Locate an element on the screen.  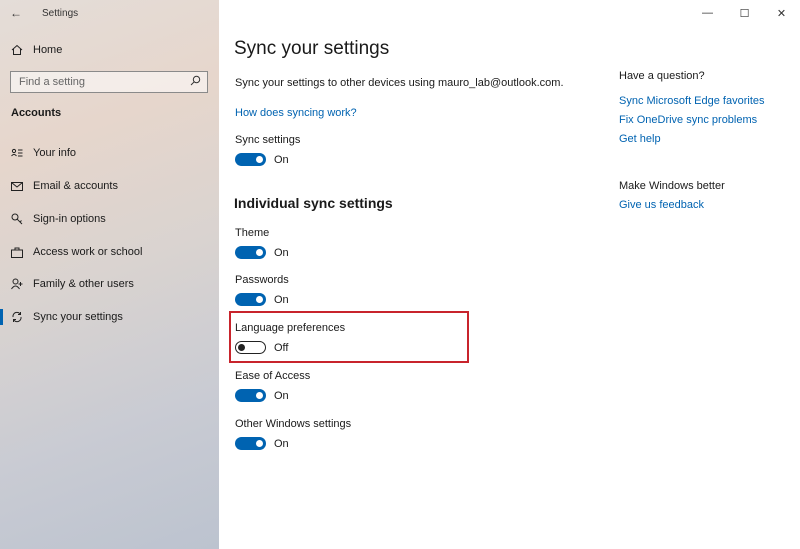
theme-toggle-row: On is located at coordinates (262, 252).